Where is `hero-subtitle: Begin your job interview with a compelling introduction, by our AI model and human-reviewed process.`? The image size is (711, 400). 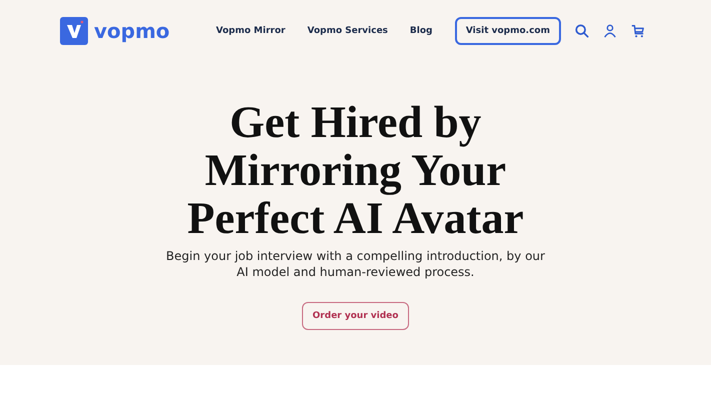
hero-subtitle: Begin your job interview with a compelling introduction, by our AI model and human-reviewed process. is located at coordinates (356, 264).